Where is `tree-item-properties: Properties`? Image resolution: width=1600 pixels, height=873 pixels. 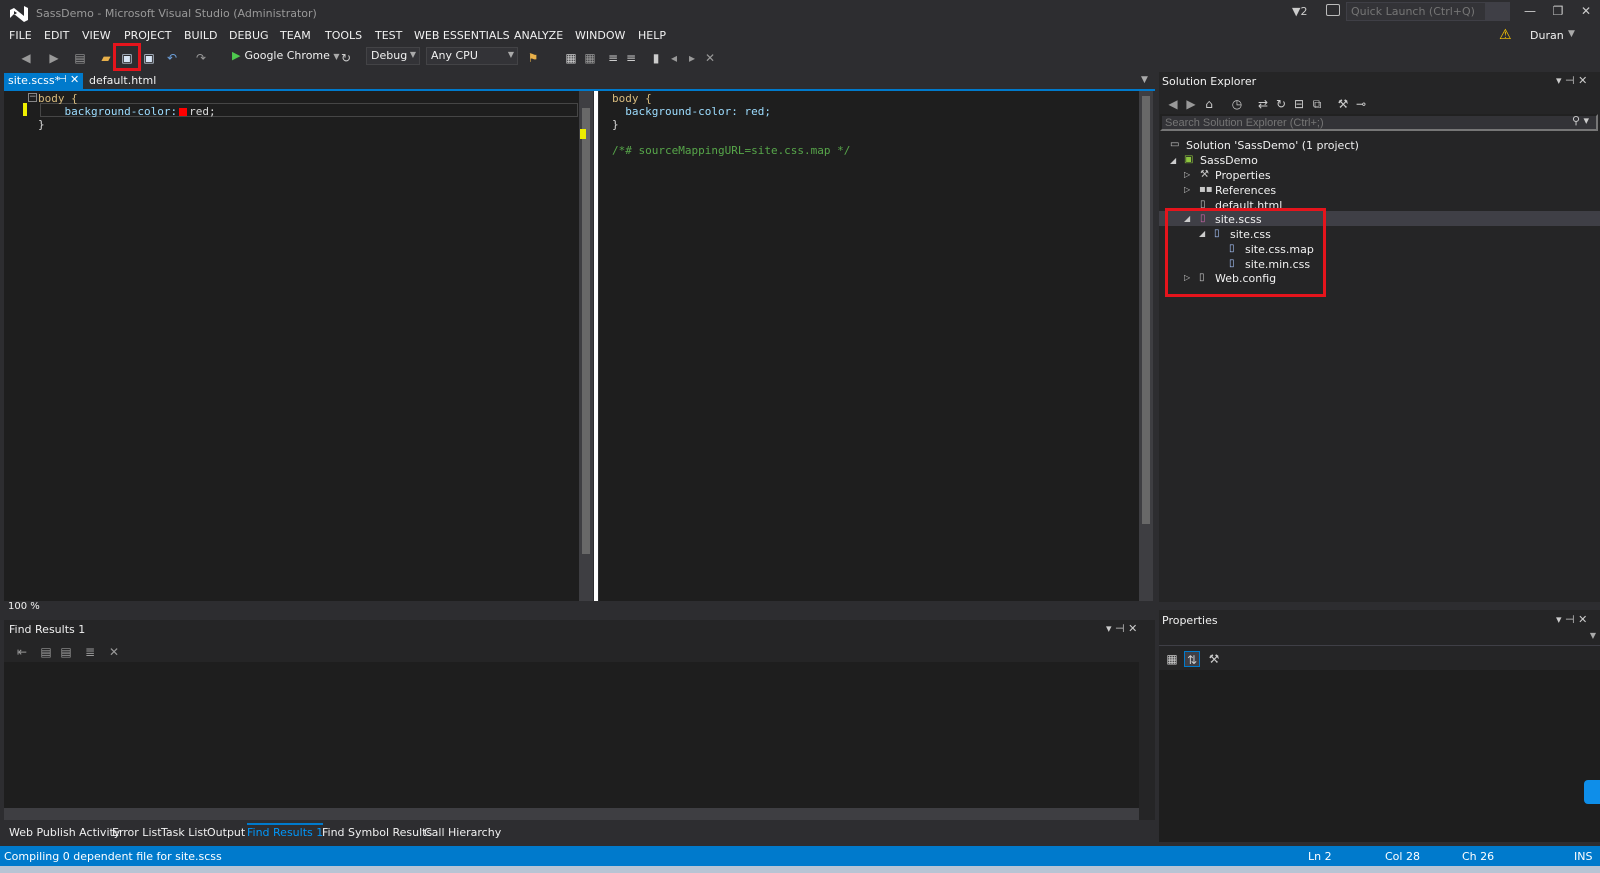 tree-item-properties: Properties is located at coordinates (1243, 175).